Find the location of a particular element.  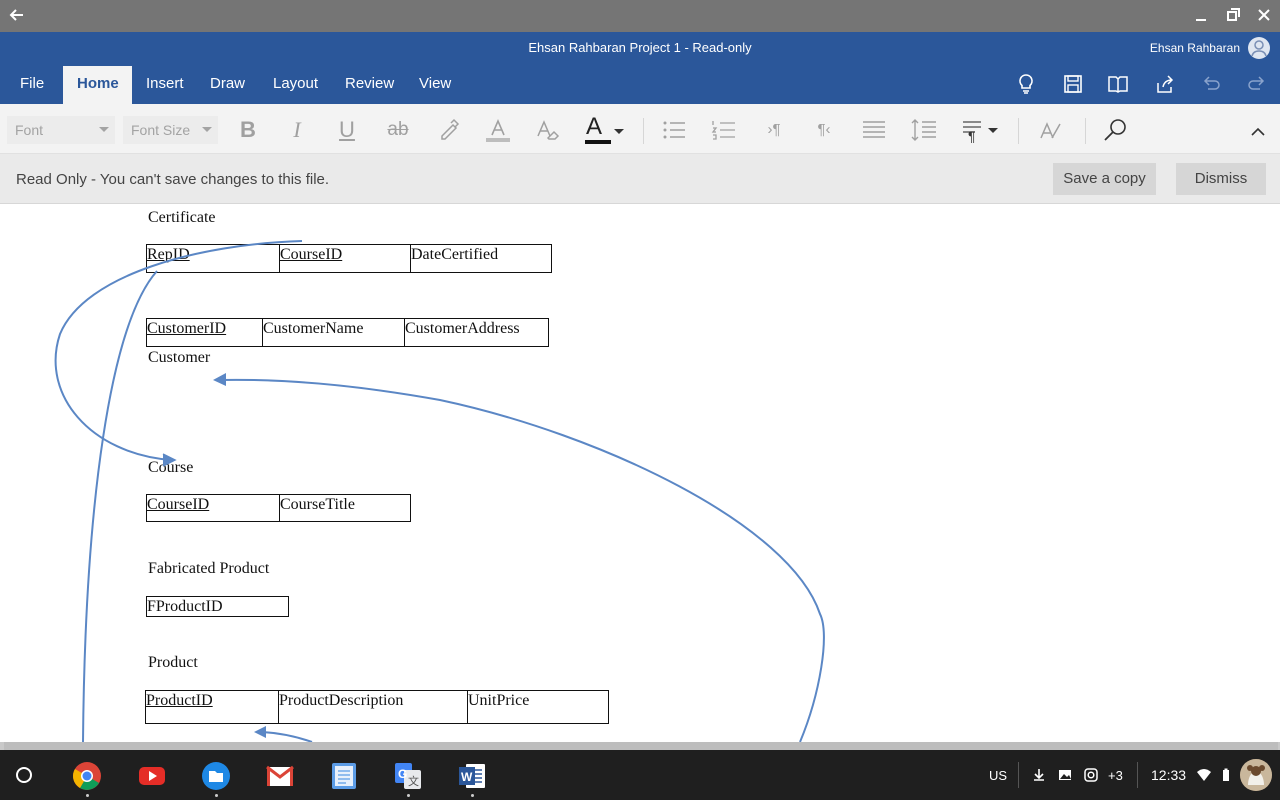

save-icon is located at coordinates (1073, 84).